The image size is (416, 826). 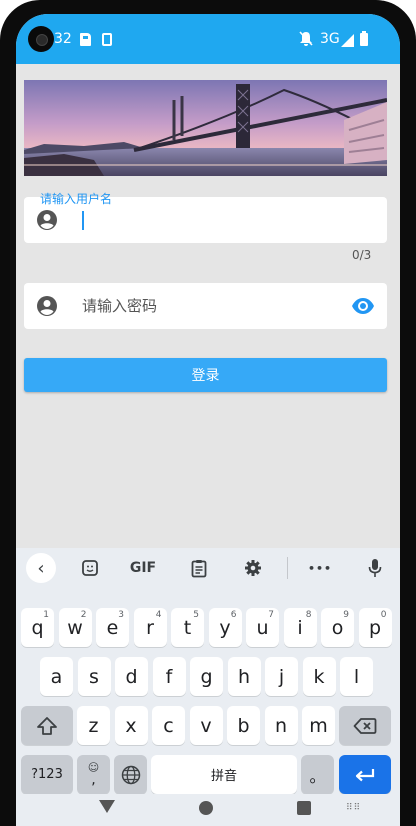 I want to click on emoji-comma-key: ☺ ,, so click(x=93, y=774).